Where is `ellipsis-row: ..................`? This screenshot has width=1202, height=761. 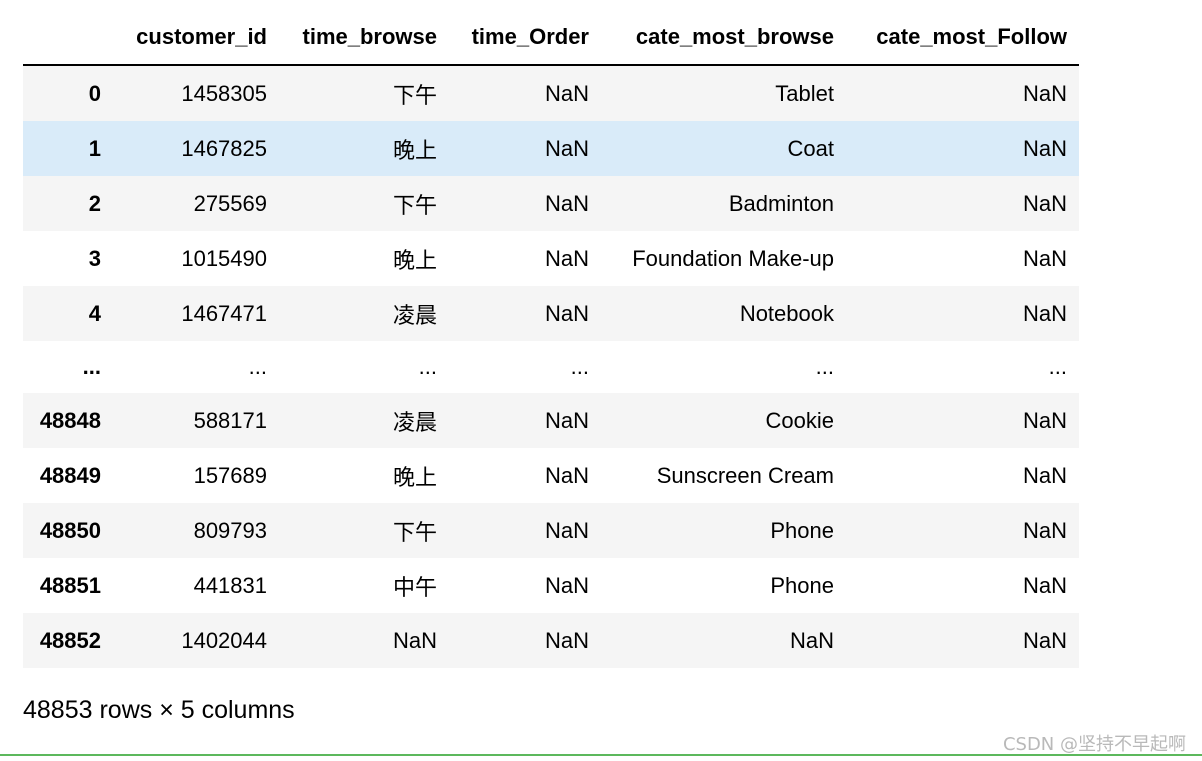 ellipsis-row: .................. is located at coordinates (551, 367).